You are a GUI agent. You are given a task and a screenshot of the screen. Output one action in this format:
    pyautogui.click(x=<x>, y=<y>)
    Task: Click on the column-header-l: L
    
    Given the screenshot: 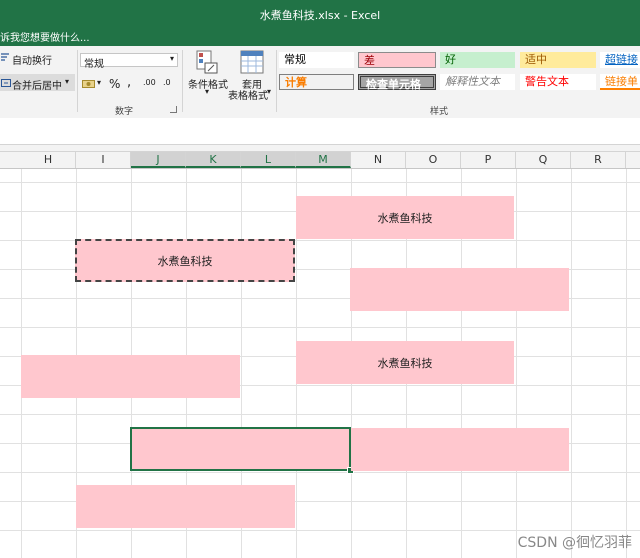 What is the action you would take?
    pyautogui.click(x=268, y=160)
    